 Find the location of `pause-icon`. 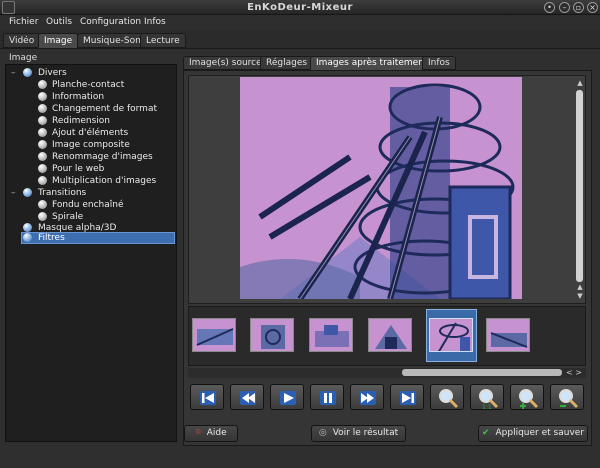

pause-icon is located at coordinates (328, 398).